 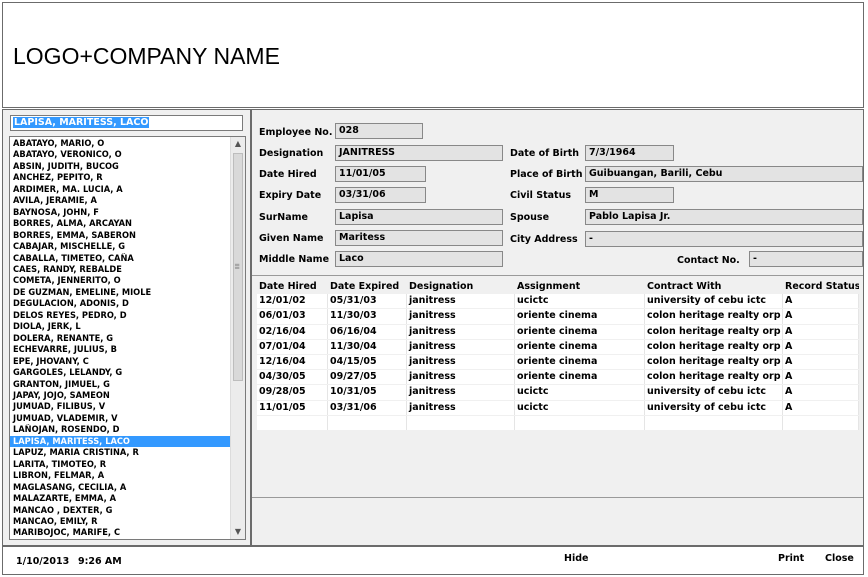 What do you see at coordinates (43, 561) in the screenshot?
I see `current-date: 1/10/2013` at bounding box center [43, 561].